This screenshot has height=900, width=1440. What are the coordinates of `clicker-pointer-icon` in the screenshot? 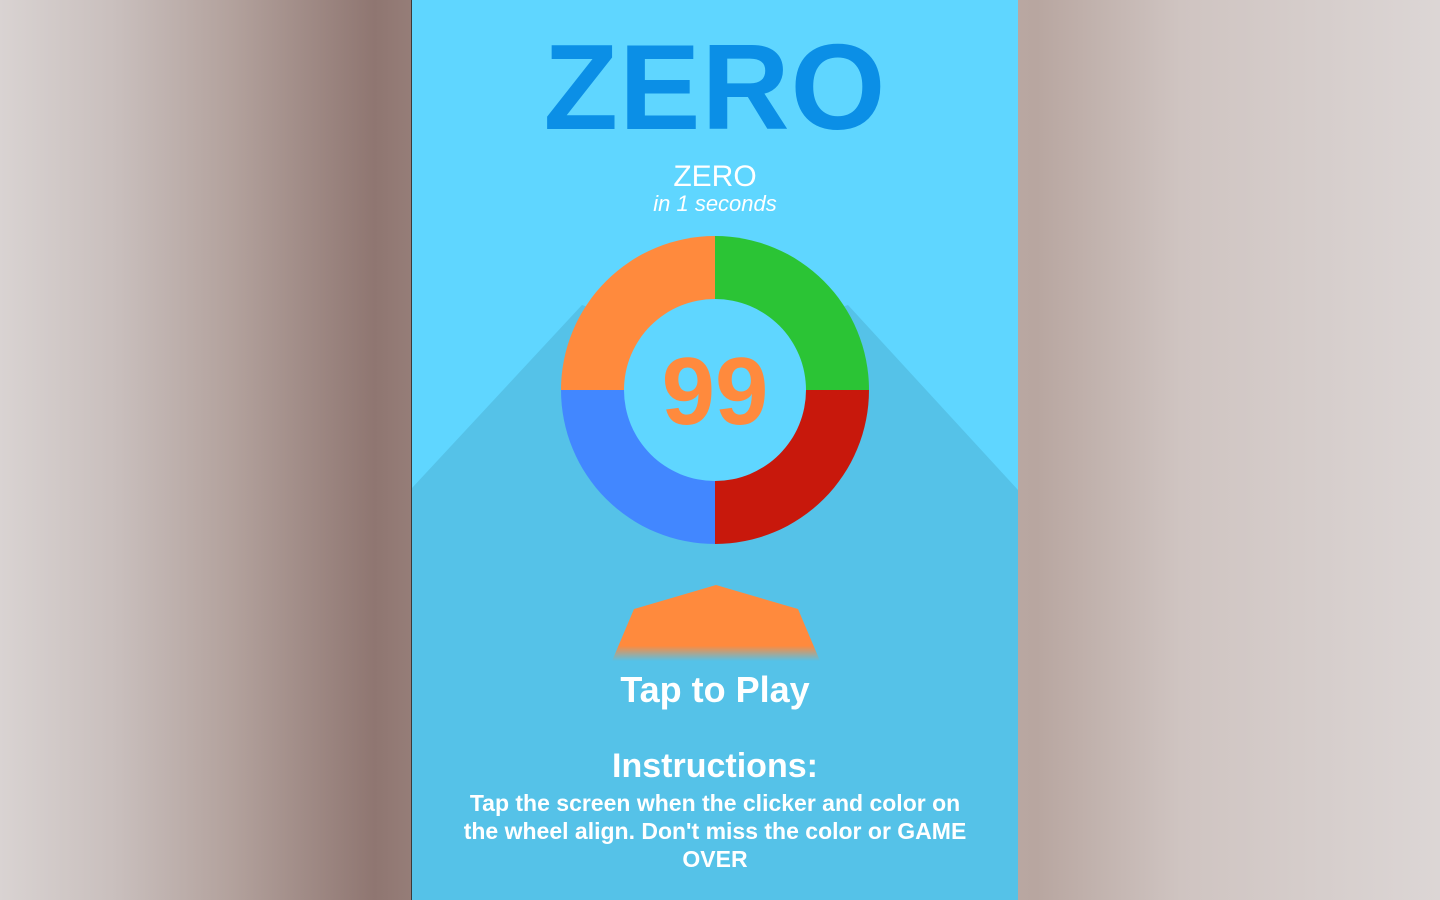 It's located at (716, 623).